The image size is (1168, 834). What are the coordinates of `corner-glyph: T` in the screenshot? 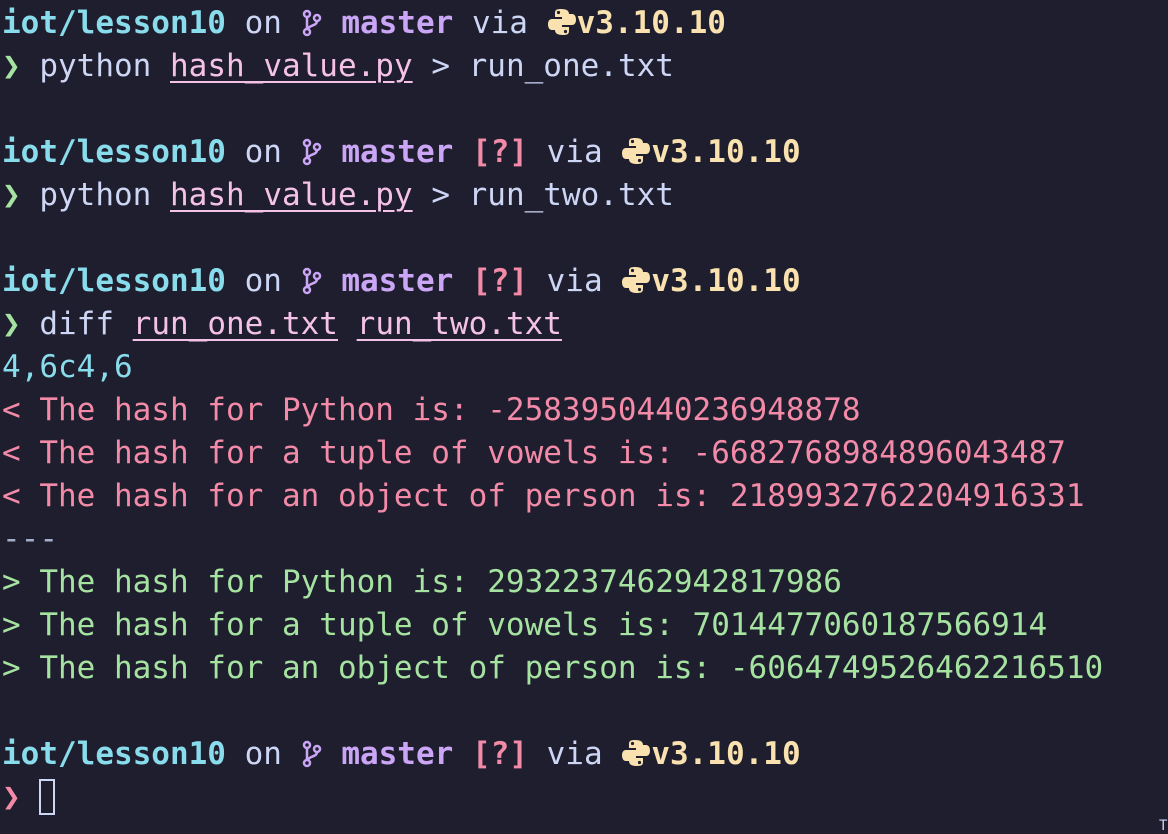 It's located at (1163, 826).